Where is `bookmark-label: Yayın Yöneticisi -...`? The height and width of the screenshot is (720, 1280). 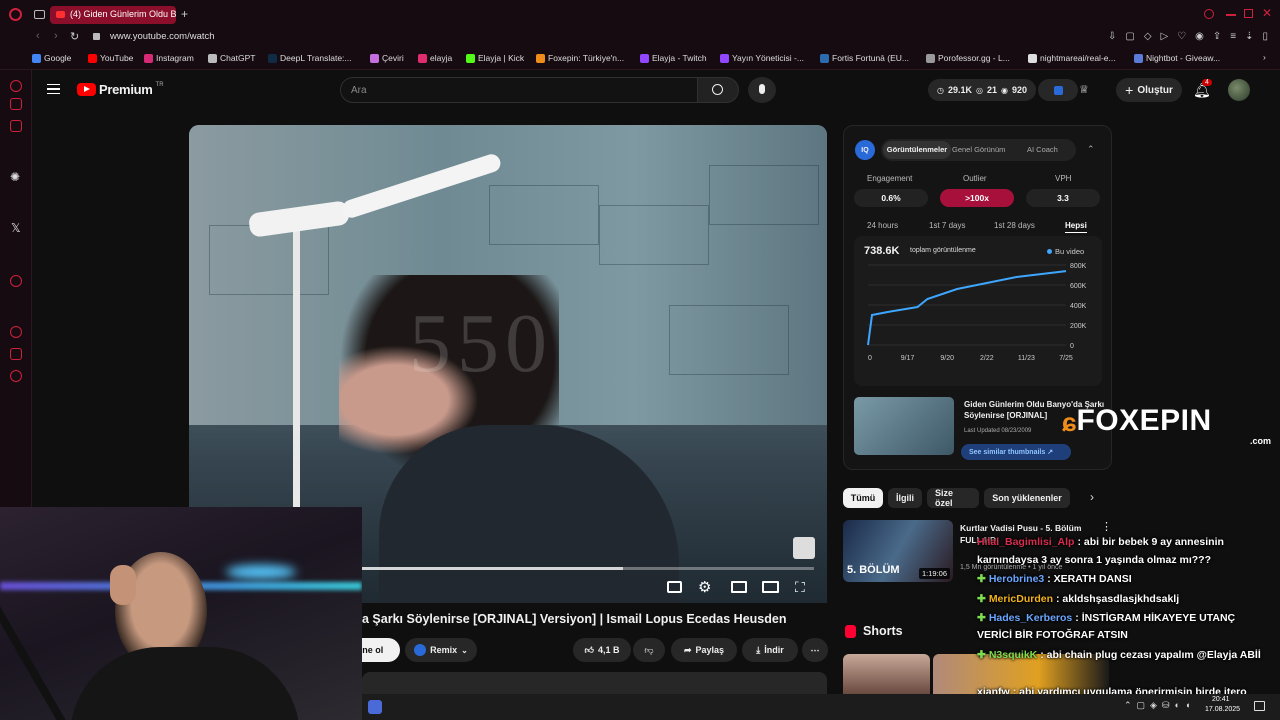
bookmark-label: Yayın Yöneticisi -... is located at coordinates (768, 58).